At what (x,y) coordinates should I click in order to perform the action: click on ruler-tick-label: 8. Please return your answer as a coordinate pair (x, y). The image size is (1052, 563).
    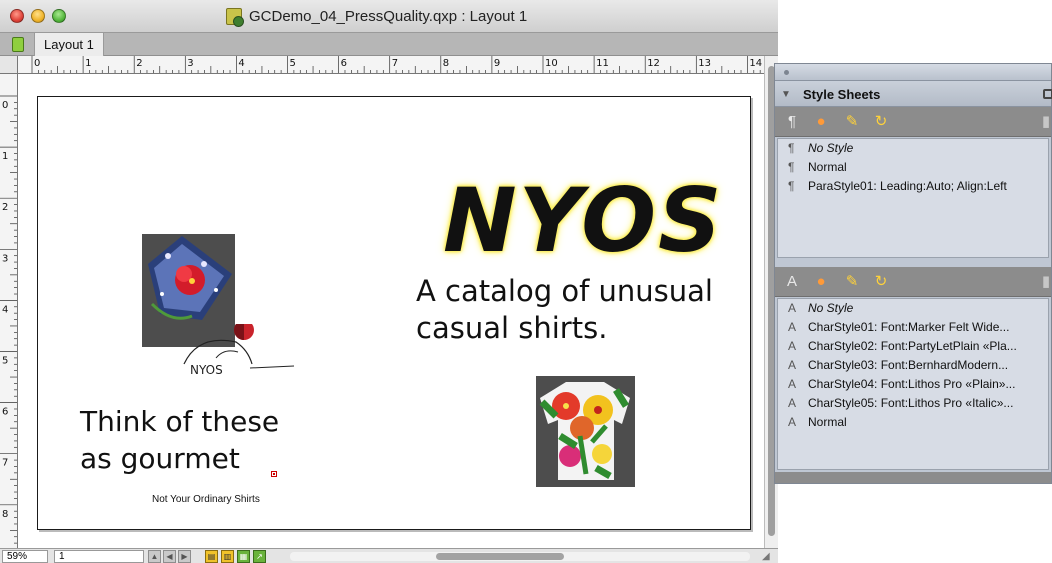
    Looking at the image, I should click on (446, 63).